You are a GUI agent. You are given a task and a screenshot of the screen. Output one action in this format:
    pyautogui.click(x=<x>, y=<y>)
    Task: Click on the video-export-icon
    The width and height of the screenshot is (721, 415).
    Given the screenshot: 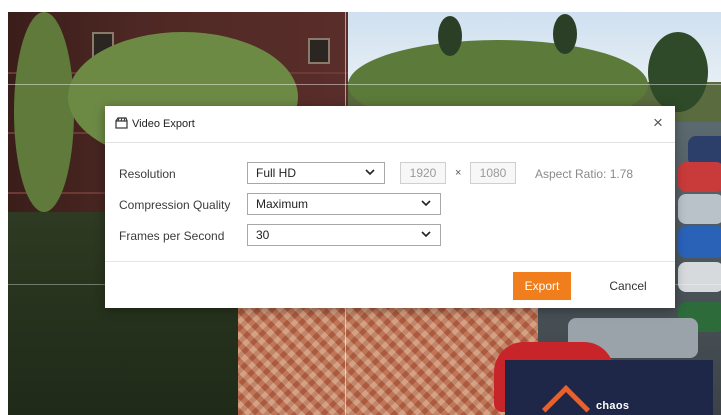 What is the action you would take?
    pyautogui.click(x=121, y=123)
    